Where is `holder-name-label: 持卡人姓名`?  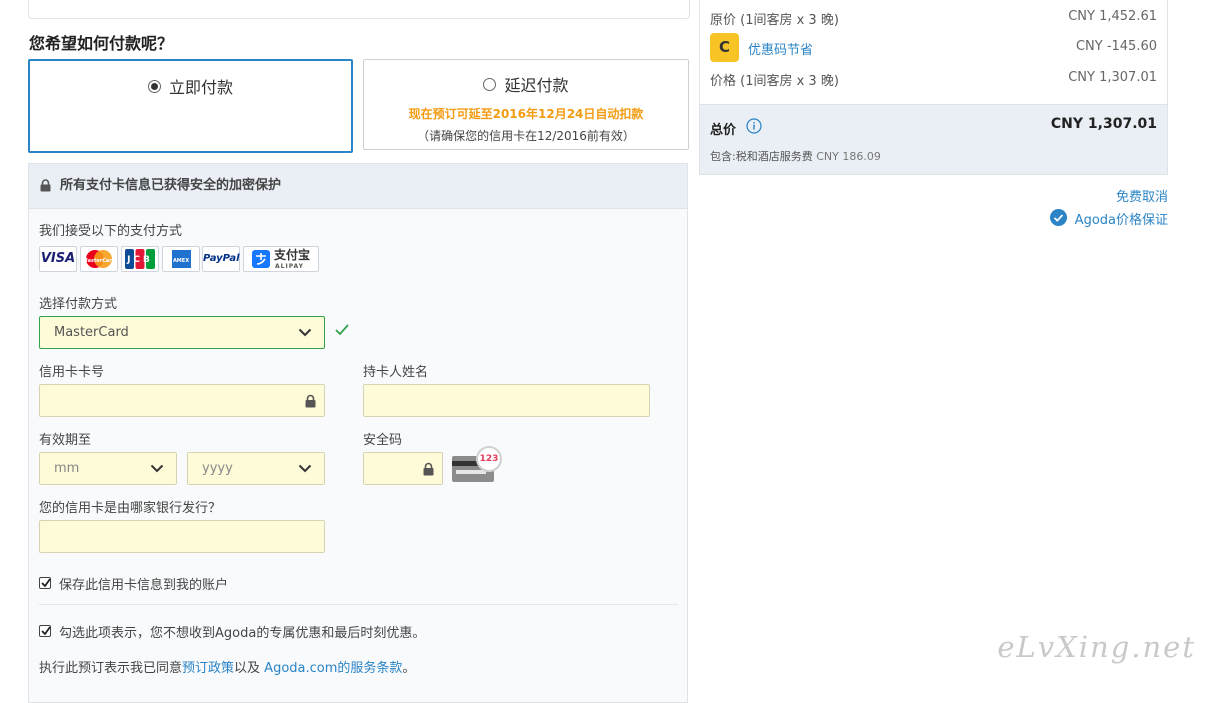 holder-name-label: 持卡人姓名 is located at coordinates (396, 372).